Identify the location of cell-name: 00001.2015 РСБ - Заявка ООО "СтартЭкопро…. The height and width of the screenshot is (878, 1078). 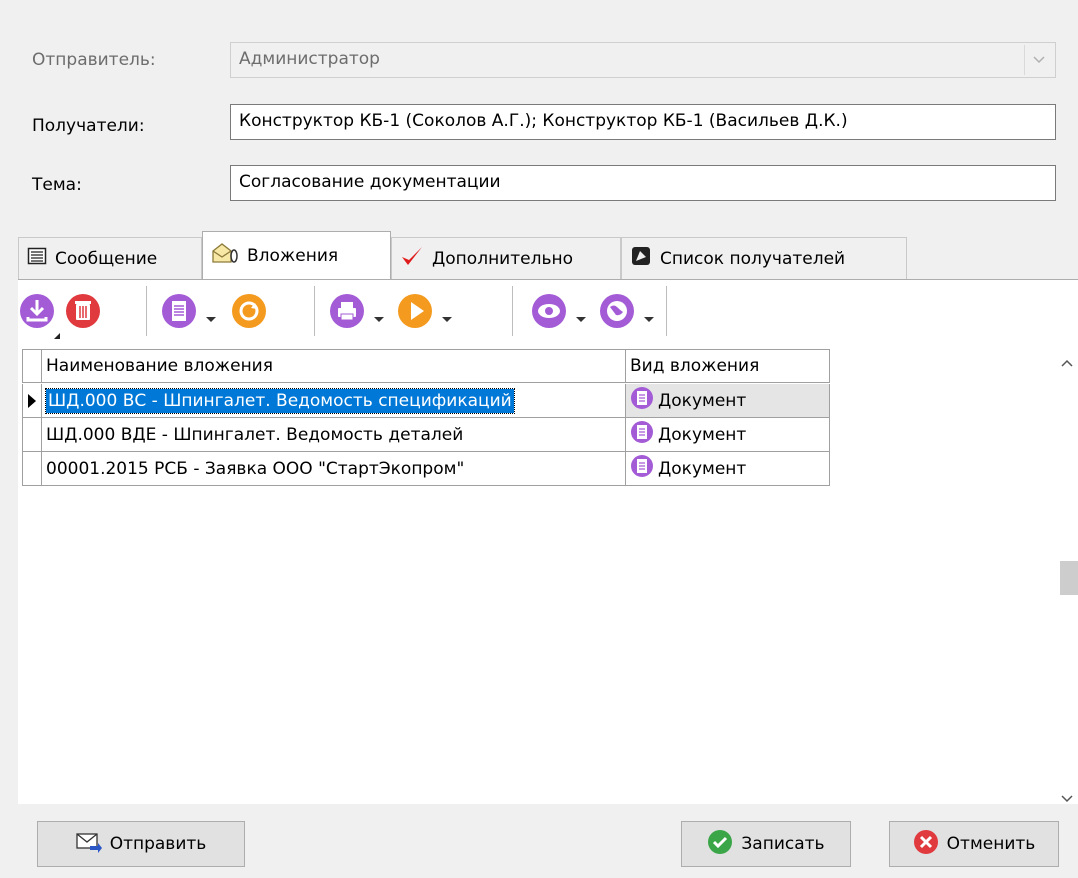
(334, 469).